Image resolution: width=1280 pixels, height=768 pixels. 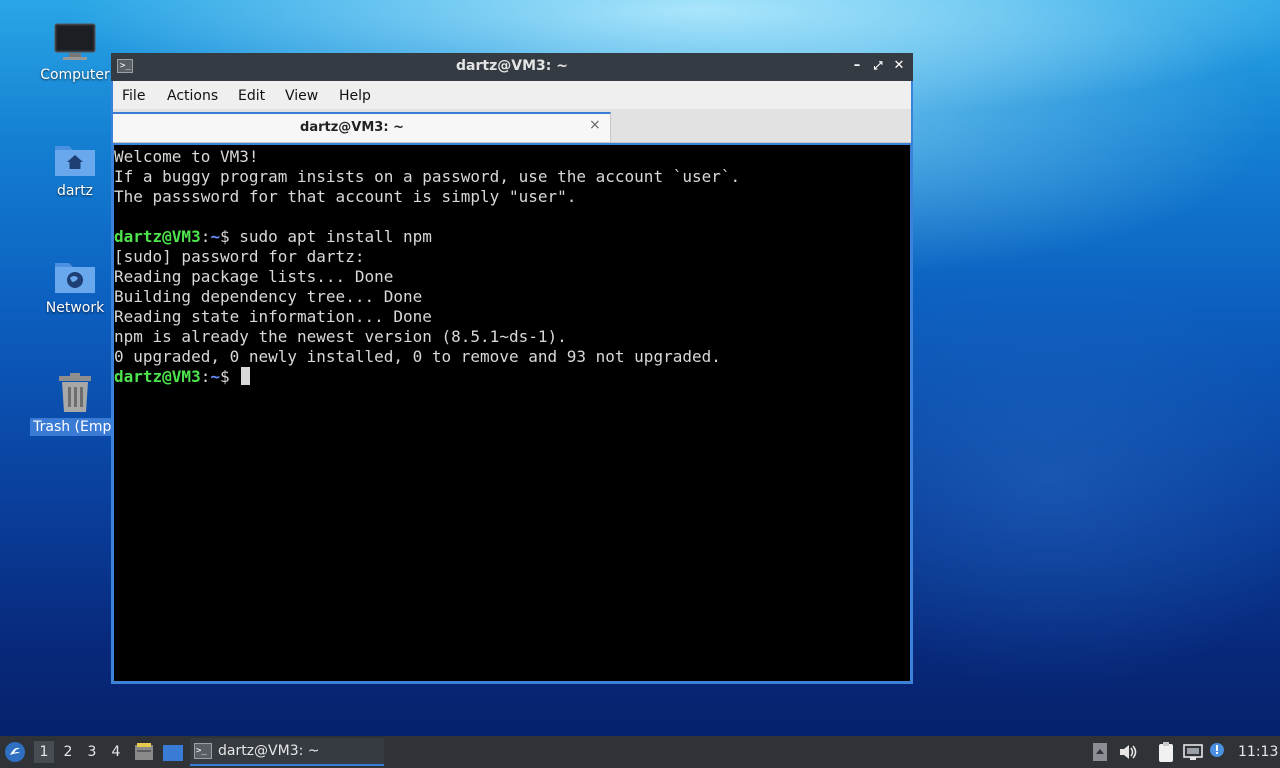 I want to click on trash-icon, so click(x=75, y=392).